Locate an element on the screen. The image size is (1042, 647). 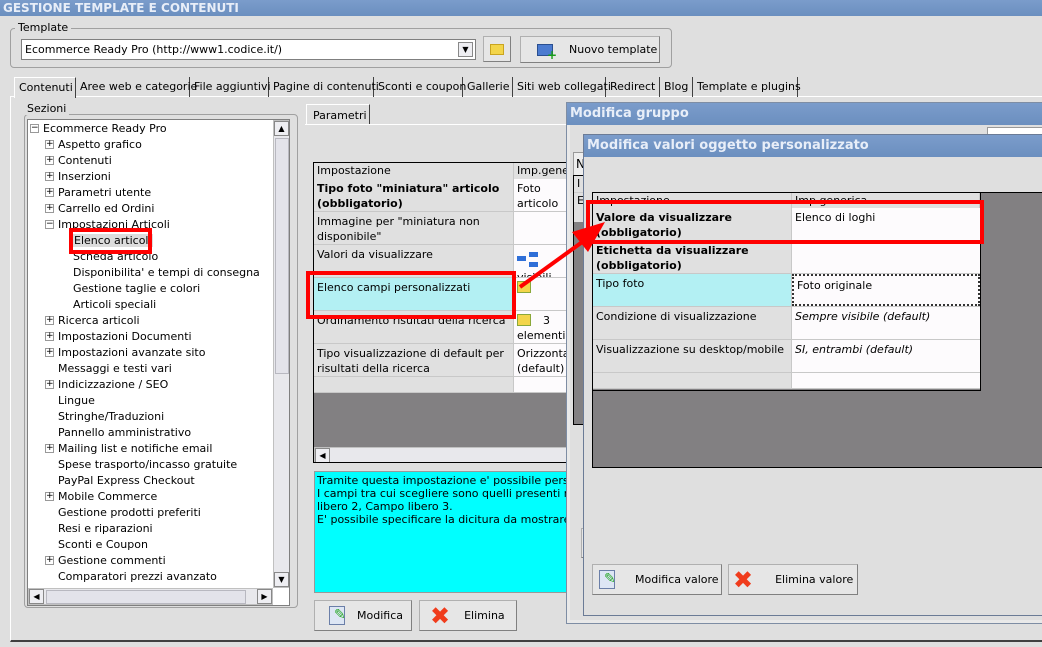
annotation-arrow is located at coordinates (561, 255).